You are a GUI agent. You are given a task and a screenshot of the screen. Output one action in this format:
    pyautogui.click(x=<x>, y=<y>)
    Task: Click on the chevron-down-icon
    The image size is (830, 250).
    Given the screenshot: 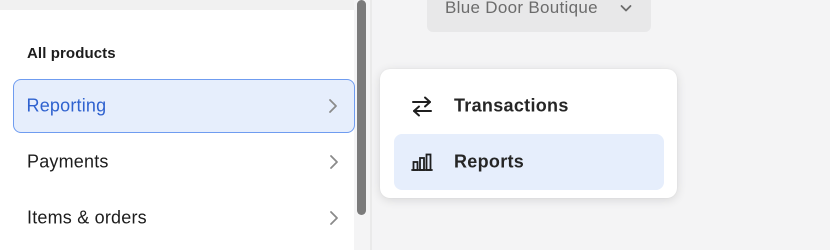 What is the action you would take?
    pyautogui.click(x=626, y=8)
    